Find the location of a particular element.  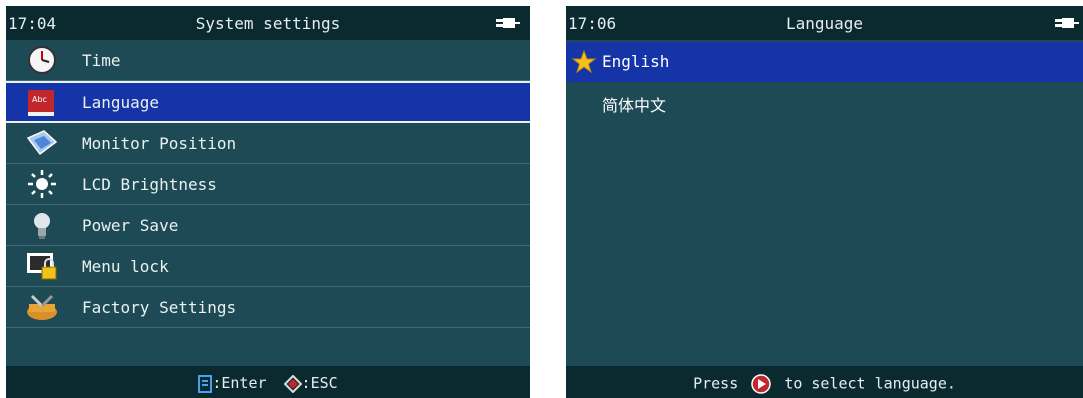

page-title: System settings is located at coordinates (268, 23).